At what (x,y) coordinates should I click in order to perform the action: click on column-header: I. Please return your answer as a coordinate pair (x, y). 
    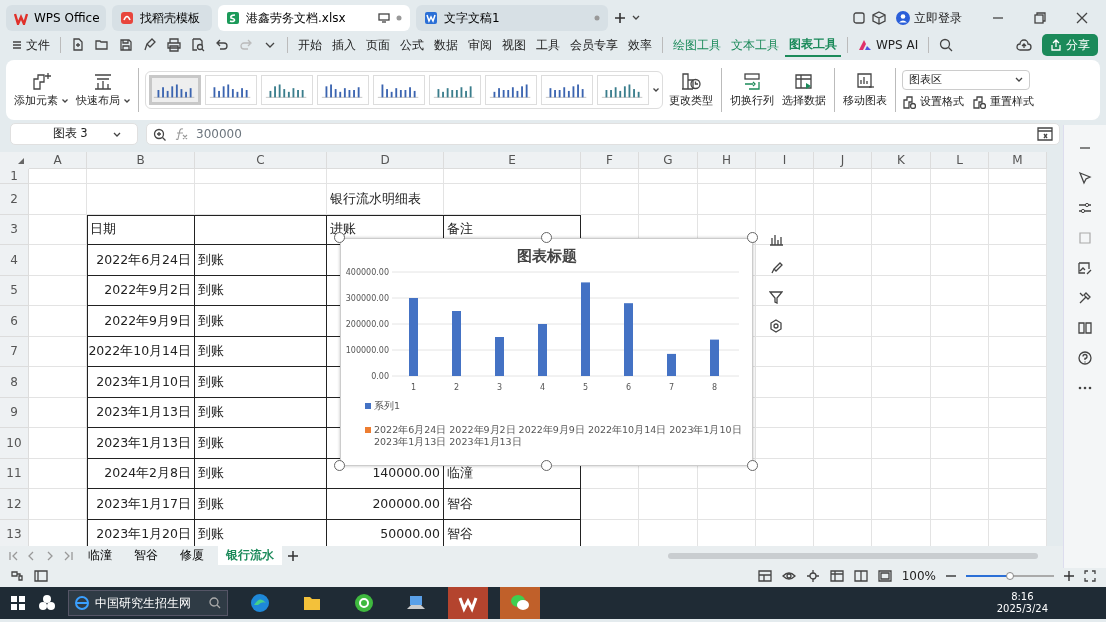
    Looking at the image, I should click on (785, 160).